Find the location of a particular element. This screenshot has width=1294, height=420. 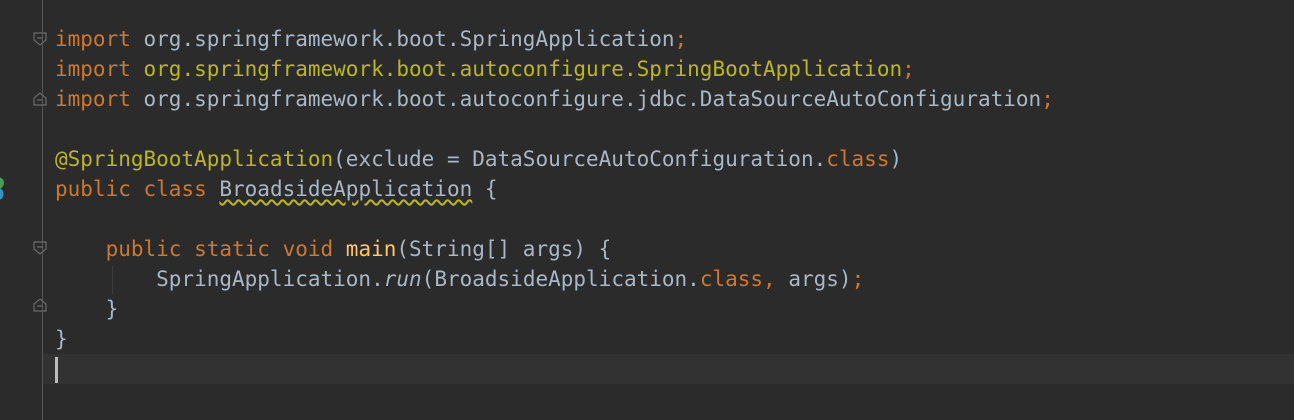

run-gutter-icon: c is located at coordinates (7, 189).